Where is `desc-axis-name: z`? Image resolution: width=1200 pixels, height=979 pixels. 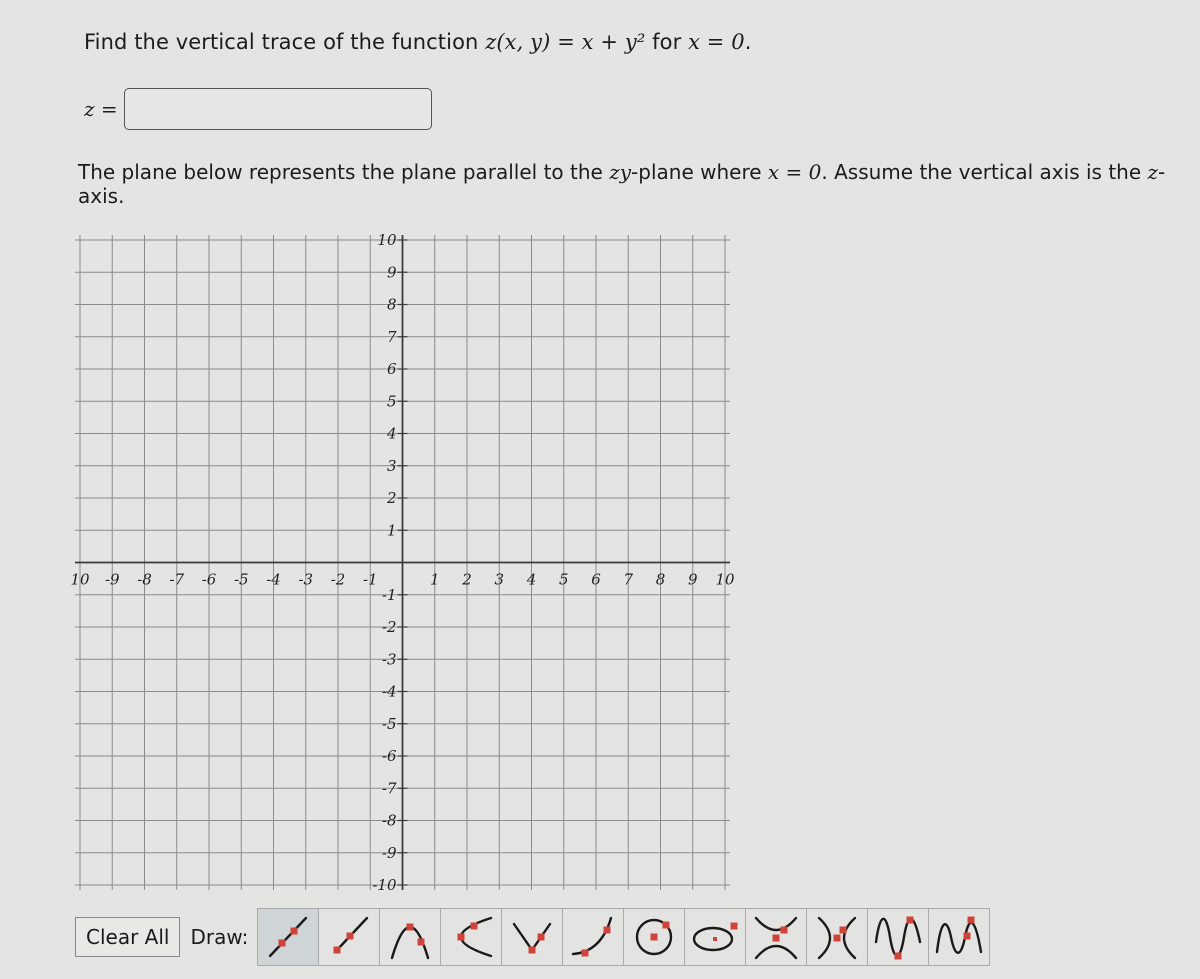 desc-axis-name: z is located at coordinates (1153, 172).